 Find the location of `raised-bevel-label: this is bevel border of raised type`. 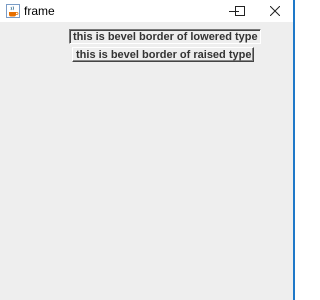

raised-bevel-label: this is bevel border of raised type is located at coordinates (163, 54).